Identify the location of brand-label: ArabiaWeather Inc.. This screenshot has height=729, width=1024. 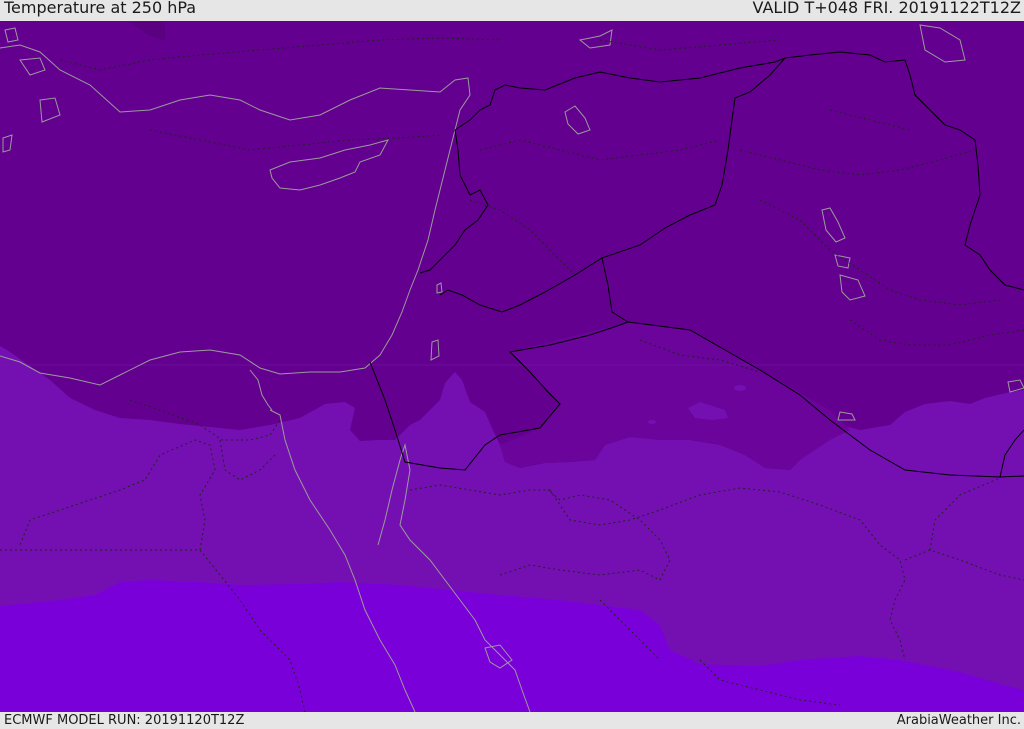
(958, 720).